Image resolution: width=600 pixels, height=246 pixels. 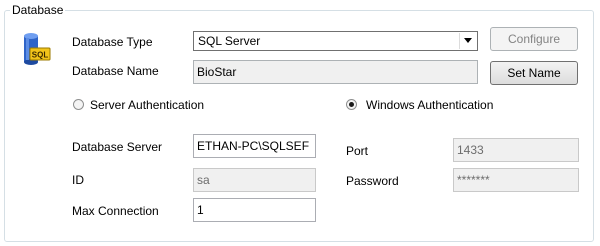 I want to click on chevron-down-icon, so click(x=467, y=41).